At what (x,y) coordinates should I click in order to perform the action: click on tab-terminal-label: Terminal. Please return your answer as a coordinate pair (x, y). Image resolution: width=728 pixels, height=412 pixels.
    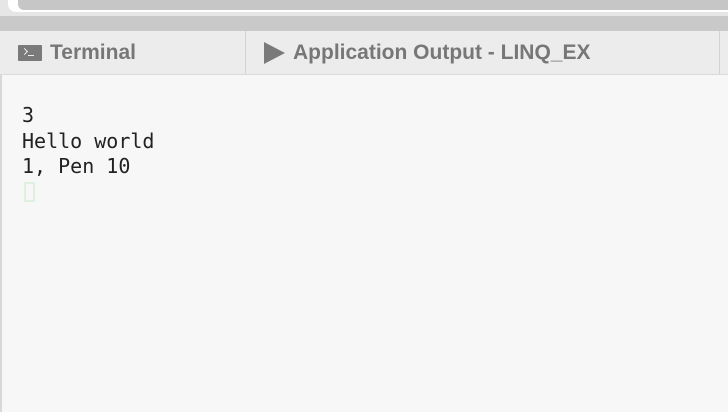
    Looking at the image, I should click on (93, 52).